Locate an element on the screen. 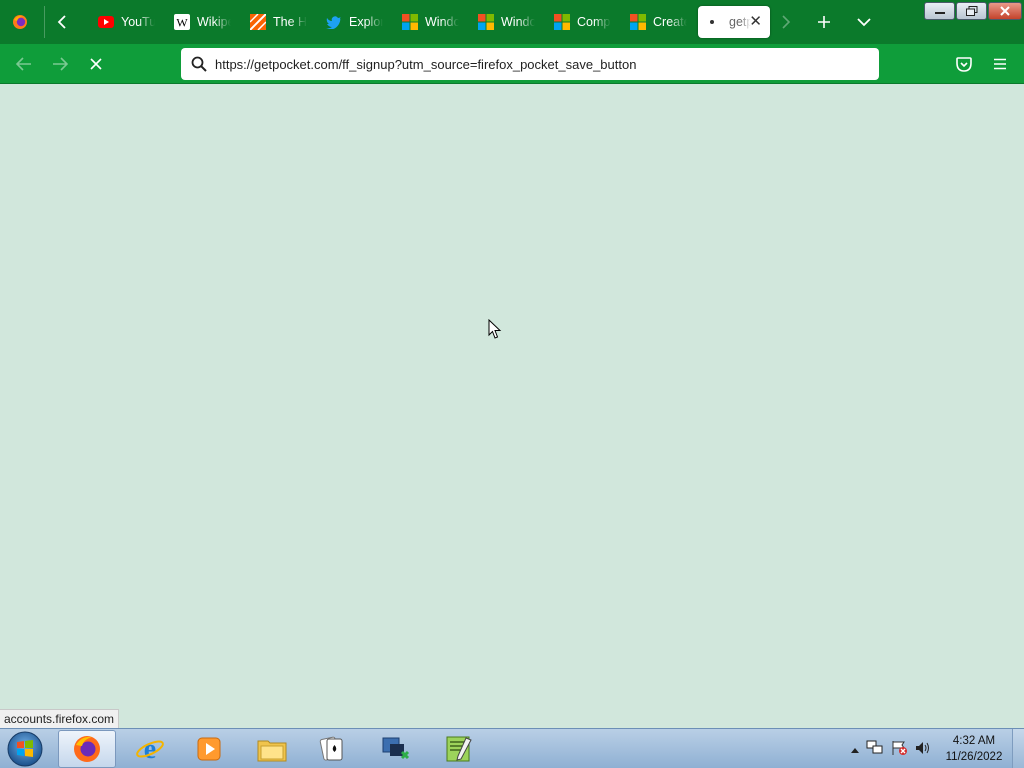 Image resolution: width=1024 pixels, height=768 pixels. tab-getpocket-active: getpocket.com ✕ is located at coordinates (734, 22).